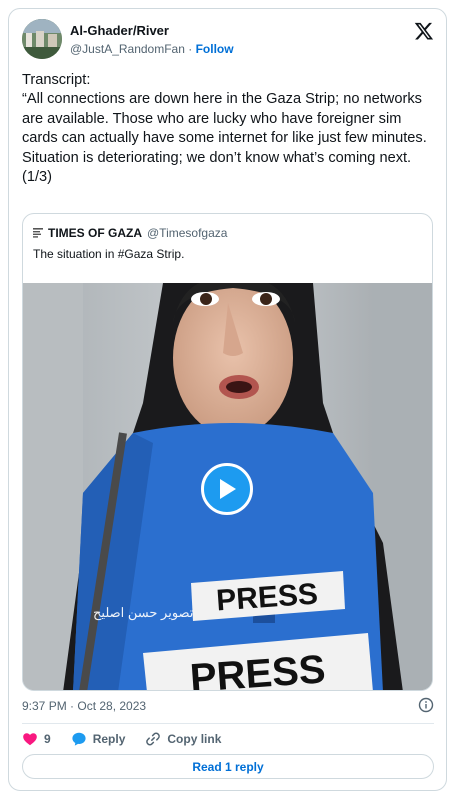 The image size is (455, 799). What do you see at coordinates (47, 739) in the screenshot?
I see `like-count: 9` at bounding box center [47, 739].